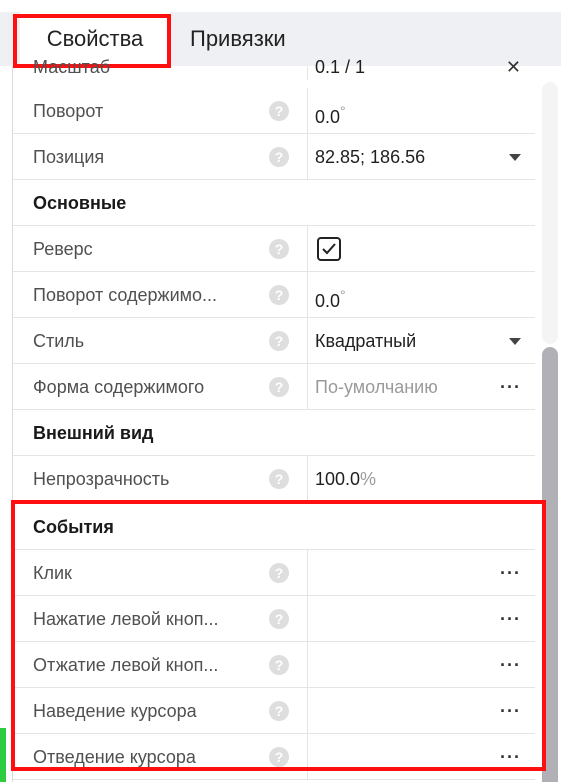 This screenshot has height=782, width=561. I want to click on property-row-opacity: Непрозрачность ? 100.0%, so click(274, 479).